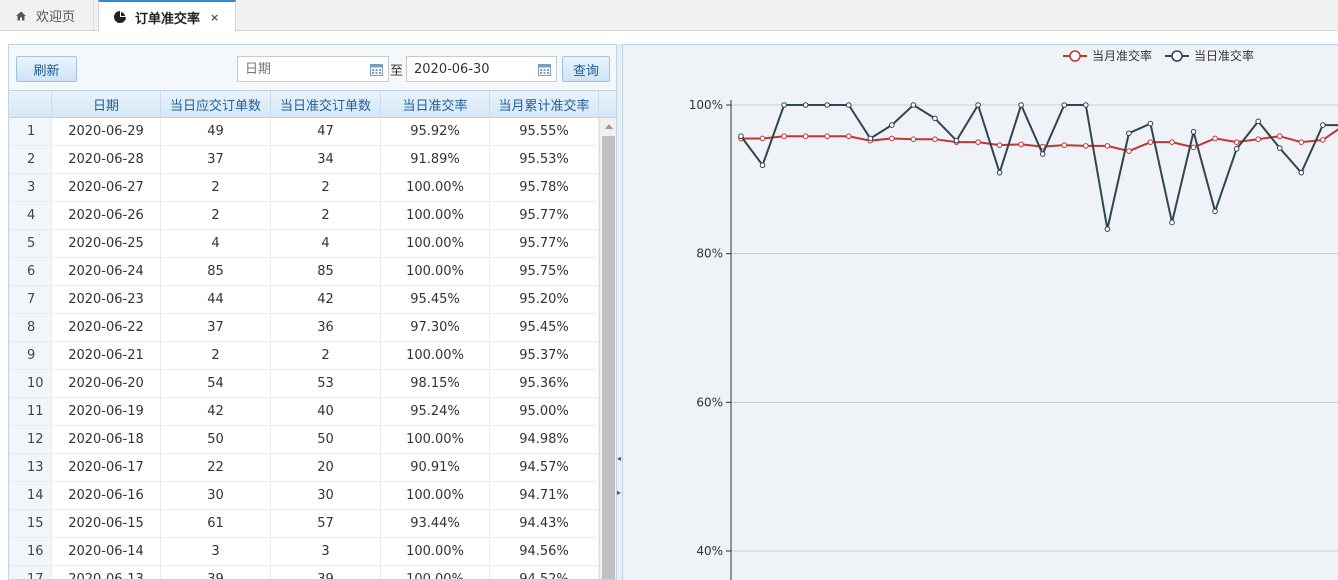  Describe the element at coordinates (608, 357) in the screenshot. I see `scrollbar-thumb` at that location.